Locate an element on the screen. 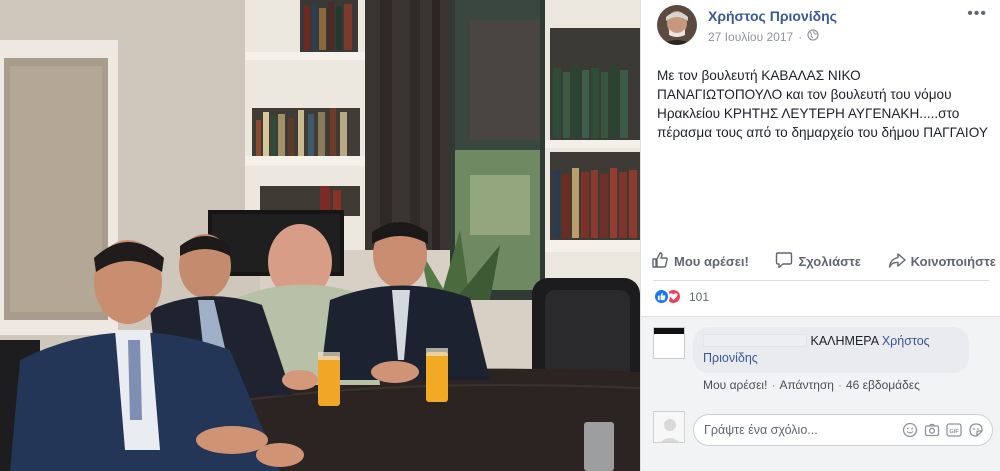 This screenshot has width=1000, height=471. camera-icon is located at coordinates (932, 430).